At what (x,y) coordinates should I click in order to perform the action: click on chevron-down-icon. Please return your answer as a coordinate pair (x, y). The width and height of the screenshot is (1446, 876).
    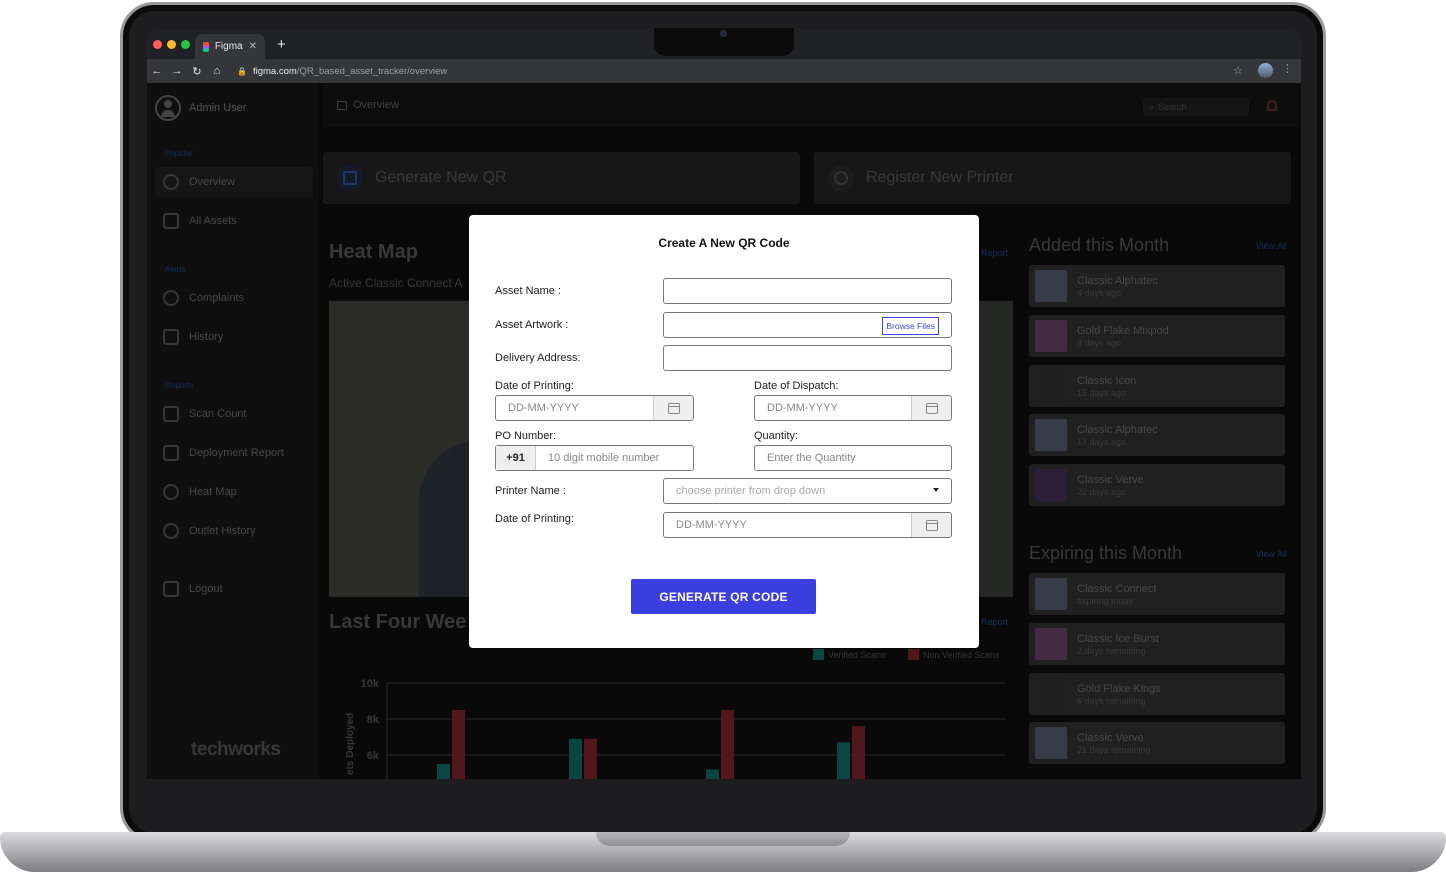
    Looking at the image, I should click on (936, 490).